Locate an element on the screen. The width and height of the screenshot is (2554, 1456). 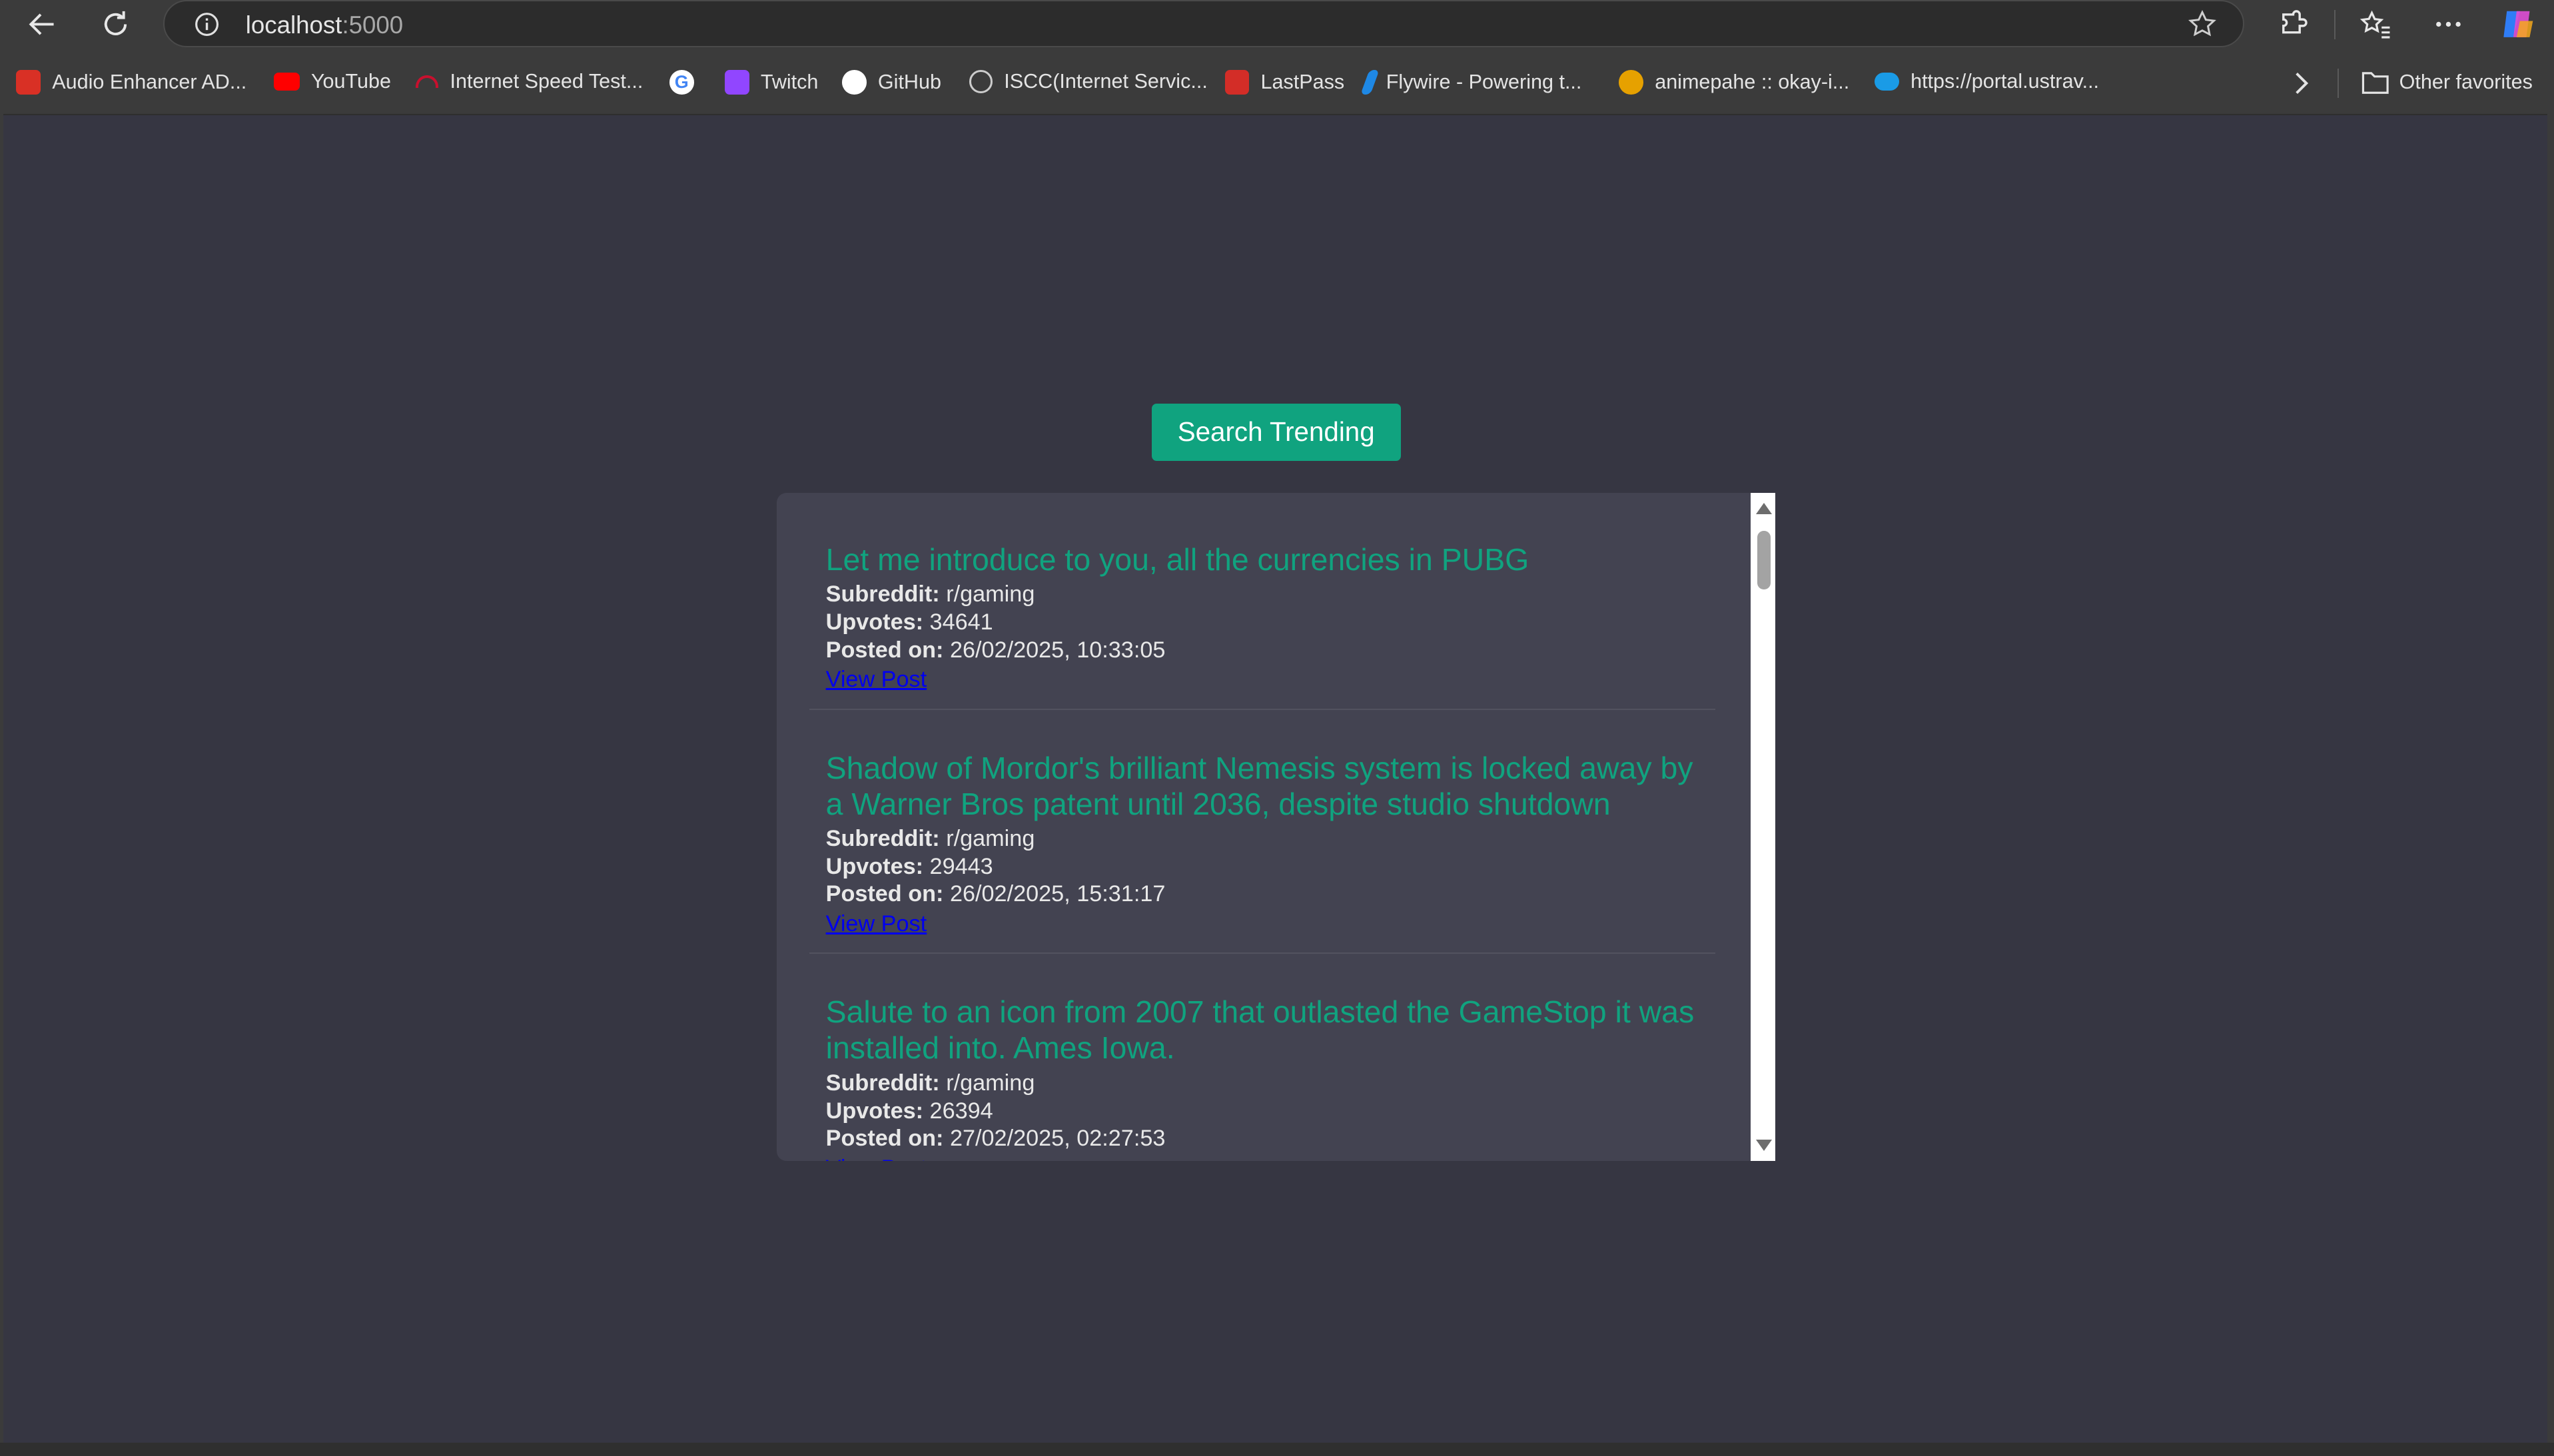
bookmark-github: GitHub is located at coordinates (891, 82).